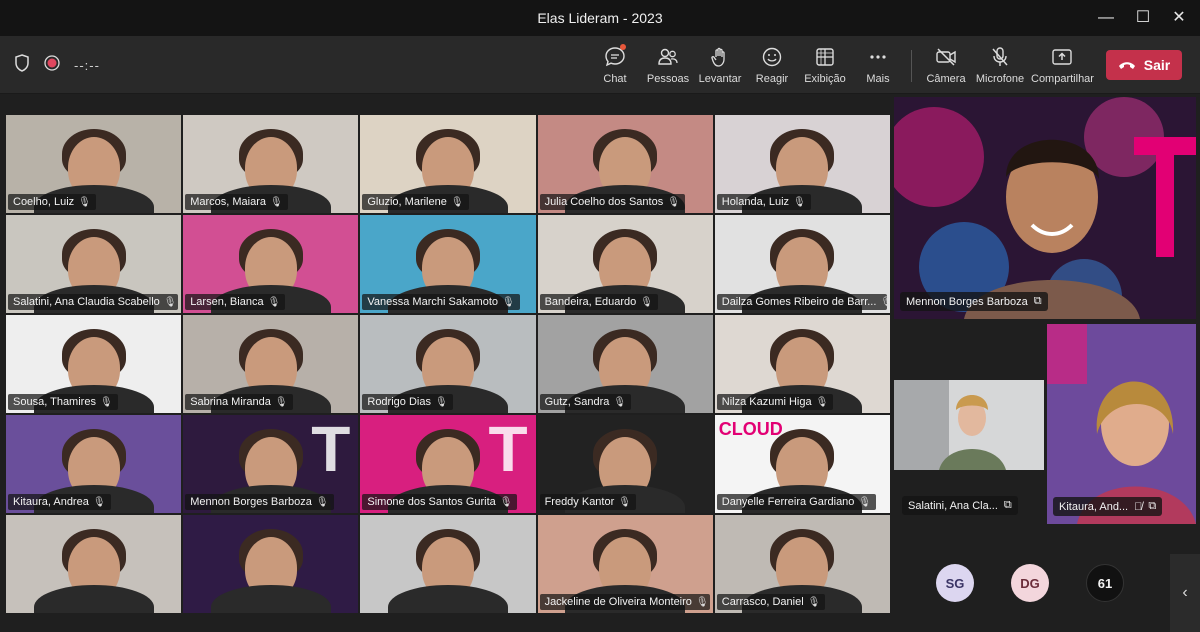 Image resolution: width=1200 pixels, height=632 pixels. Describe the element at coordinates (802, 564) in the screenshot. I see `participant-tile: Carrasco, Daniel 🎙` at that location.